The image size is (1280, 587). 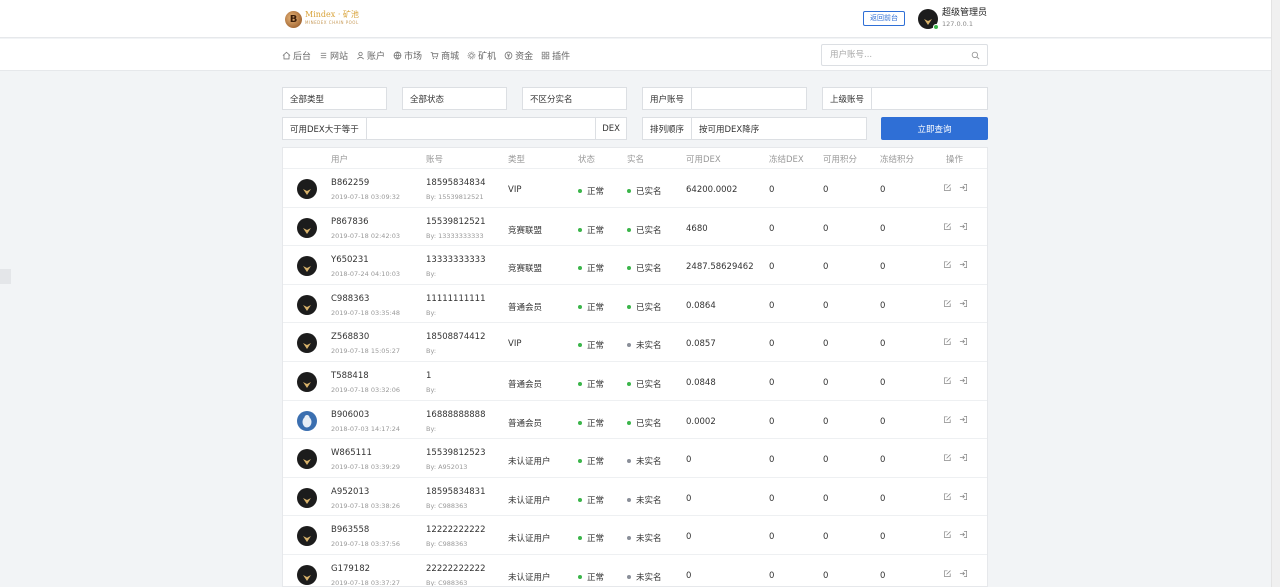 I want to click on realname-badge: 已实名, so click(x=644, y=307).